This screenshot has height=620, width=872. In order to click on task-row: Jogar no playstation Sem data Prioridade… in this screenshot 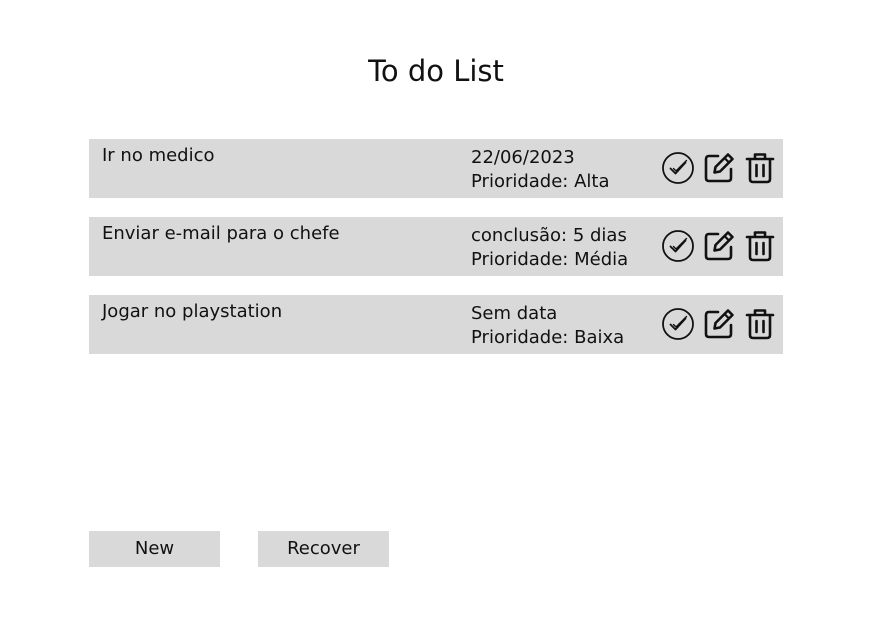, I will do `click(436, 324)`.